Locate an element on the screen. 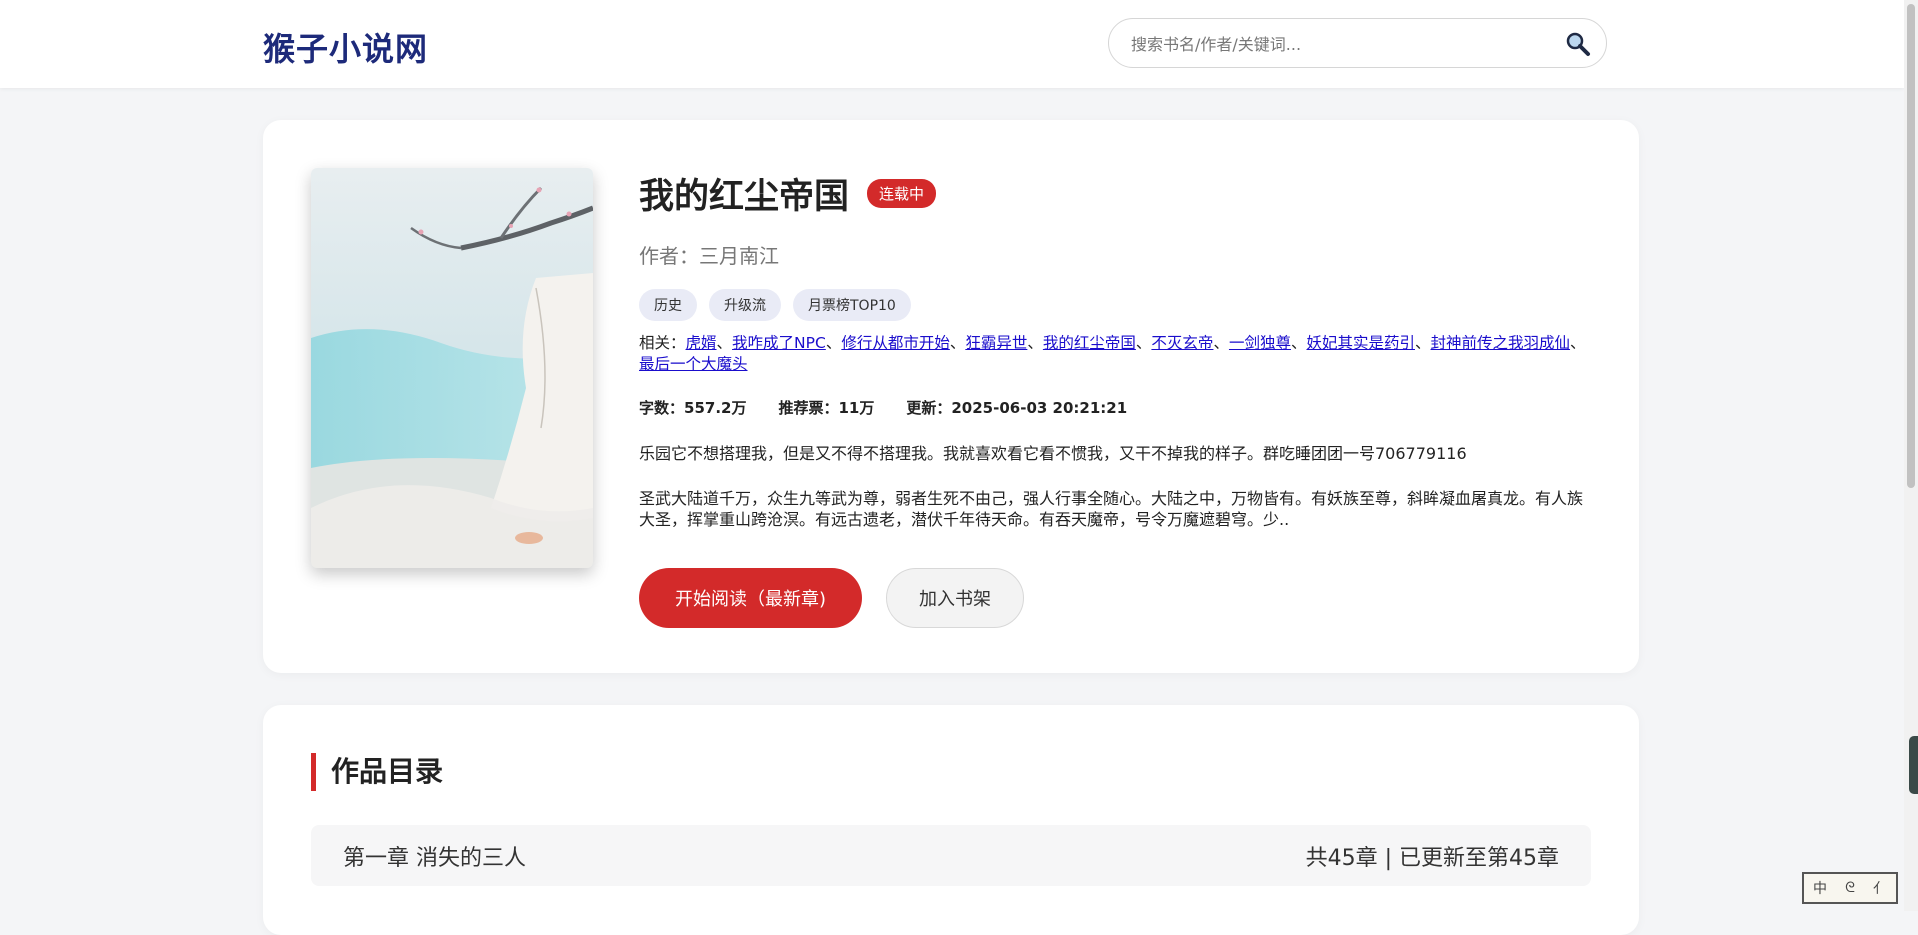 The width and height of the screenshot is (1918, 935). update-time: 更新：2025-06-03 20:21:21 is located at coordinates (1017, 408).